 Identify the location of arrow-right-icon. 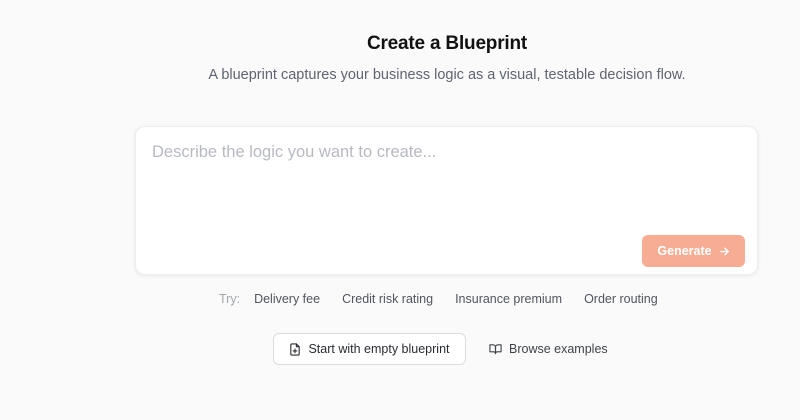
(724, 251).